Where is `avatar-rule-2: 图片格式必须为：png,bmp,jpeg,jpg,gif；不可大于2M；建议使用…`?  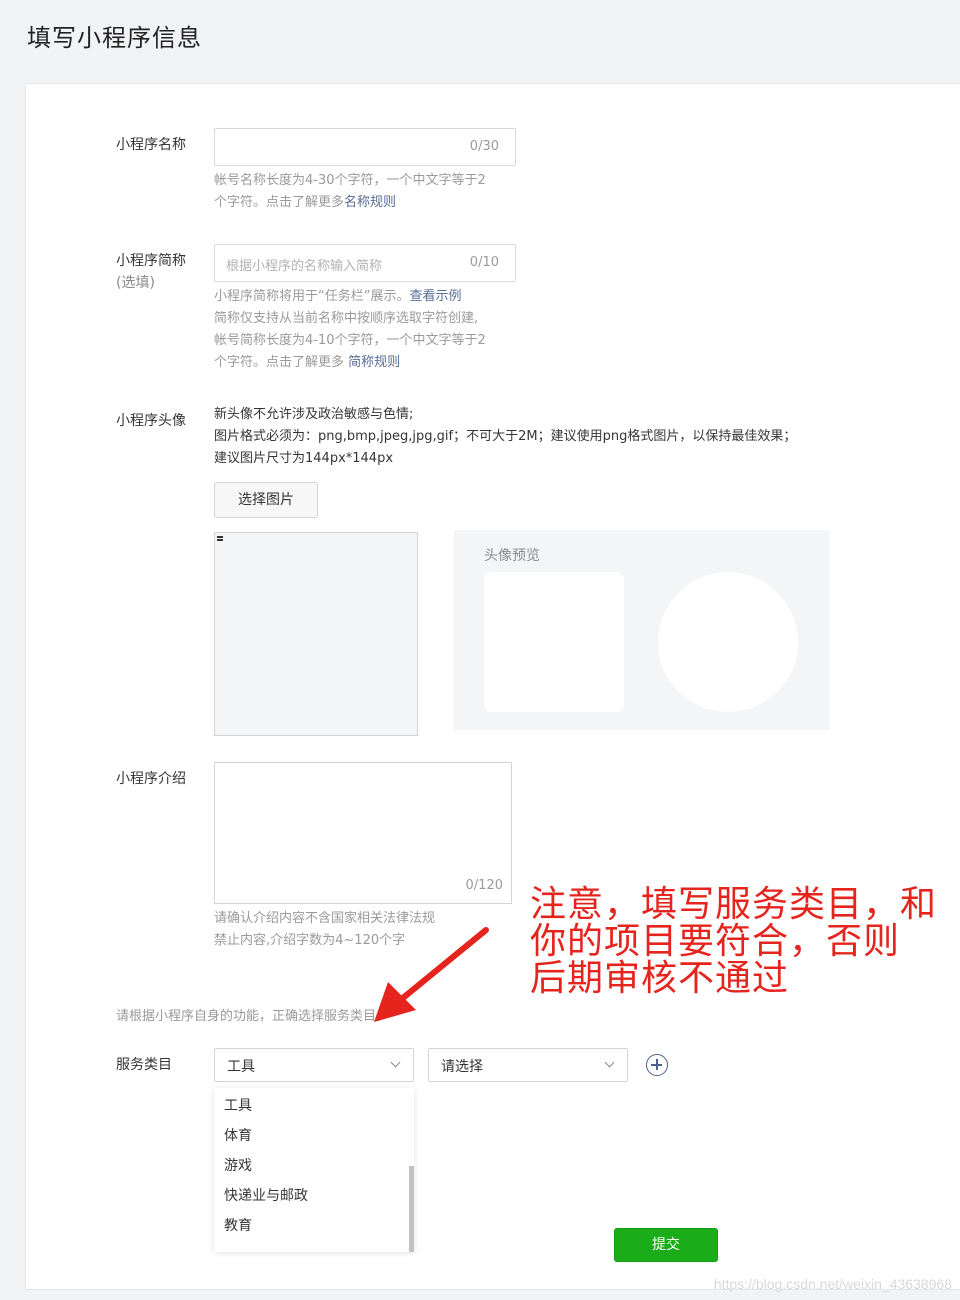 avatar-rule-2: 图片格式必须为：png,bmp,jpeg,jpg,gif；不可大于2M；建议使用… is located at coordinates (505, 436).